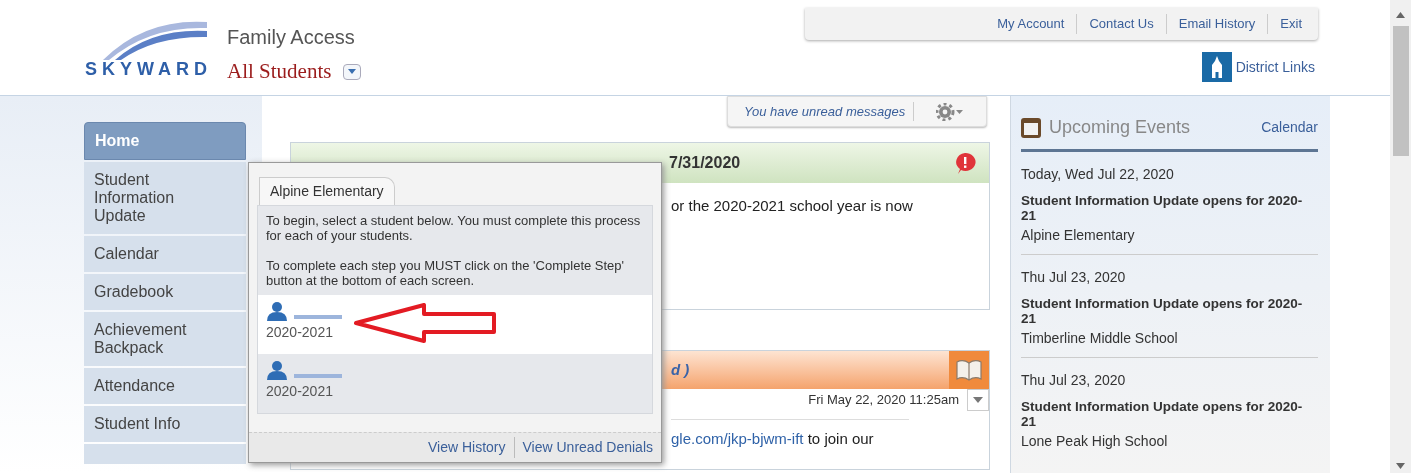  Describe the element at coordinates (1216, 67) in the screenshot. I see `church-icon` at that location.